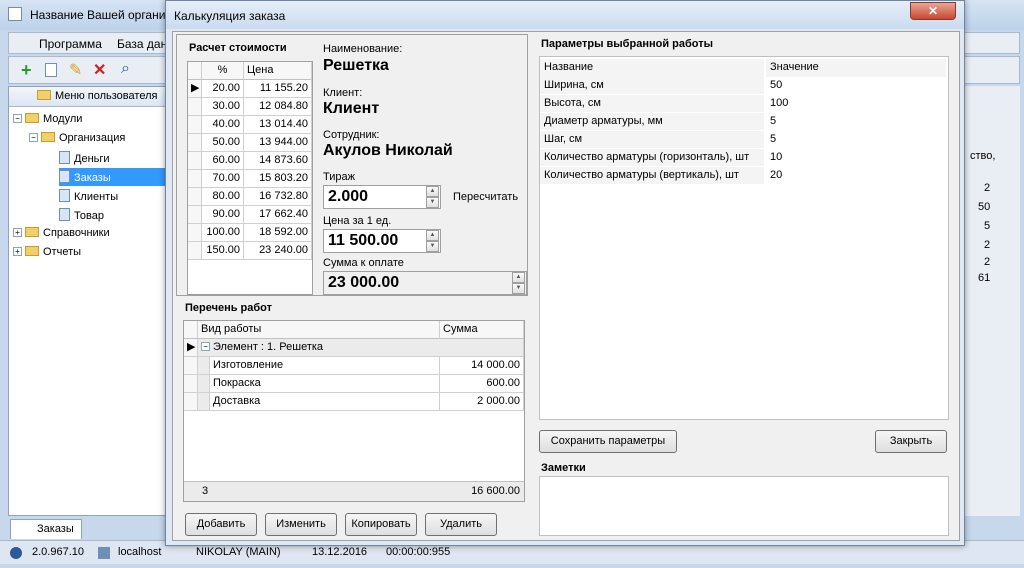 This screenshot has height=568, width=1024. What do you see at coordinates (563, 468) in the screenshot?
I see `notes-label: Заметки` at bounding box center [563, 468].